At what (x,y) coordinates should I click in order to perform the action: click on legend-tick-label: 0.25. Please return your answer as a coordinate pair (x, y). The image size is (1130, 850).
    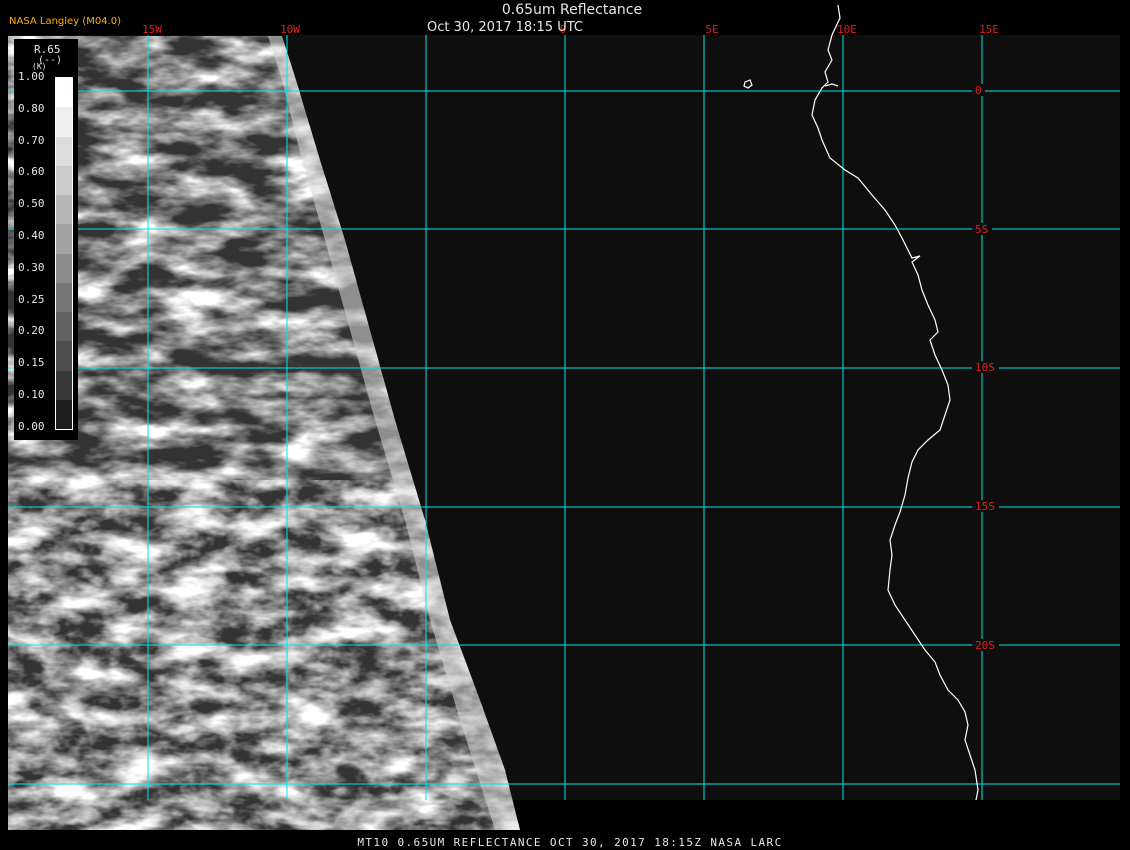
    Looking at the image, I should click on (31, 299).